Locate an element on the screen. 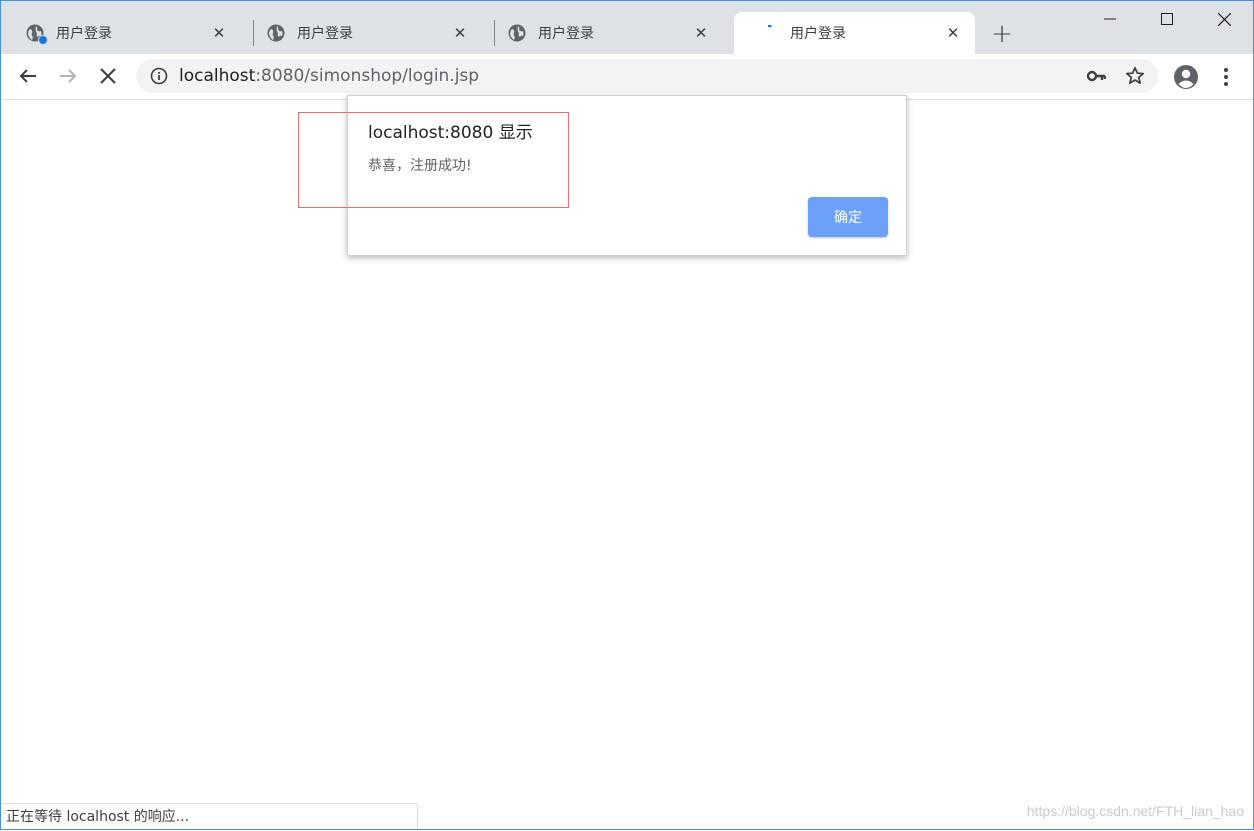 This screenshot has width=1254, height=831. minimize-button is located at coordinates (1110, 19).